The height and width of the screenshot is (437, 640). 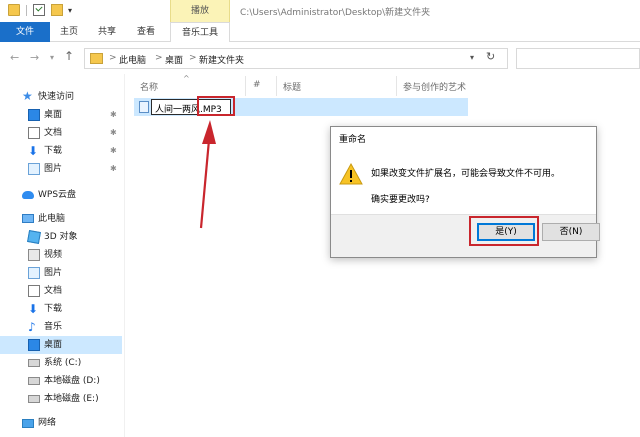 What do you see at coordinates (292, 86) in the screenshot?
I see `column-header-title: 标题` at bounding box center [292, 86].